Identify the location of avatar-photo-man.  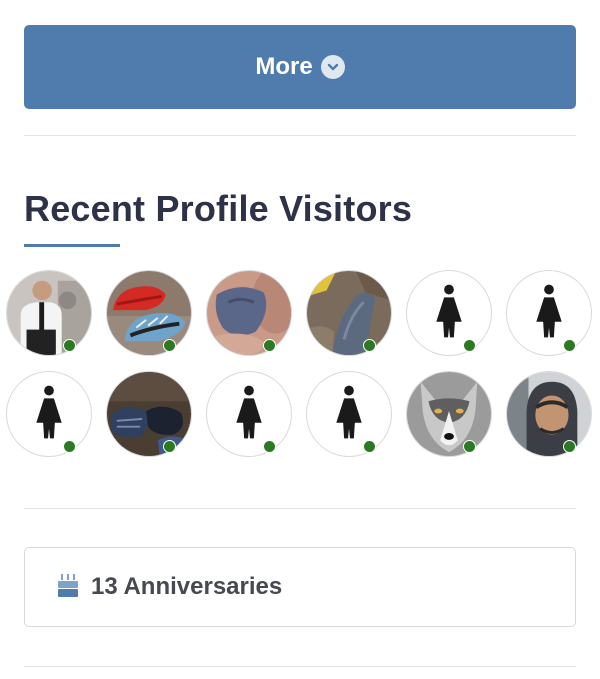
(49, 313).